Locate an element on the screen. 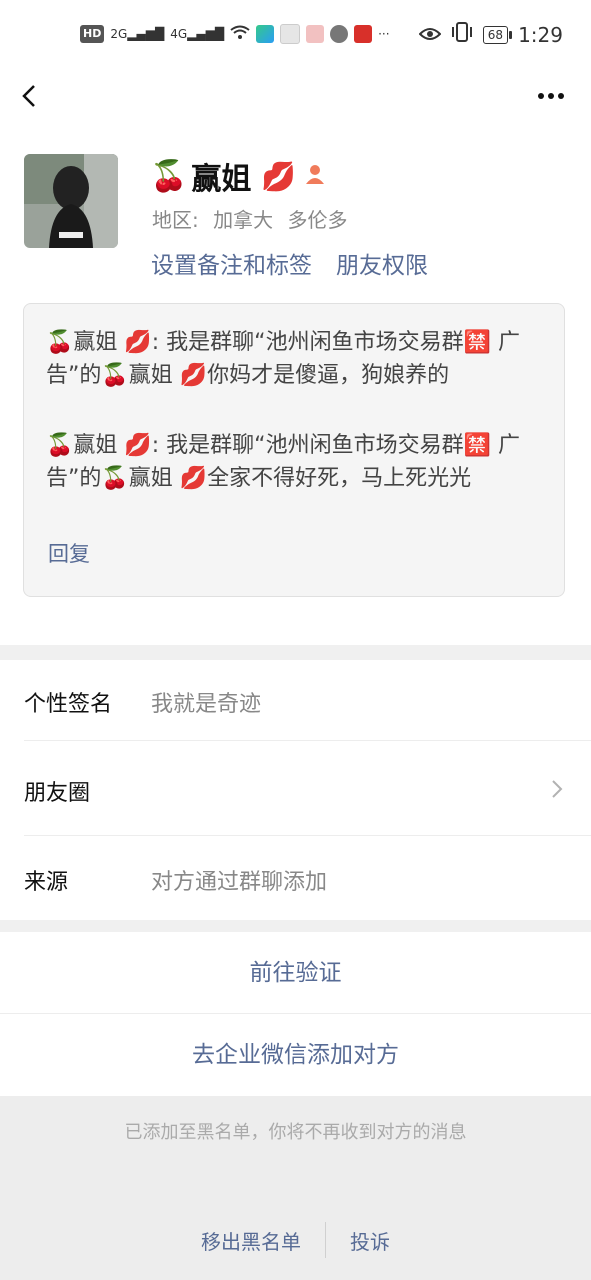 This screenshot has height=1280, width=591. signature-value: 我就是奇迹 is located at coordinates (206, 704).